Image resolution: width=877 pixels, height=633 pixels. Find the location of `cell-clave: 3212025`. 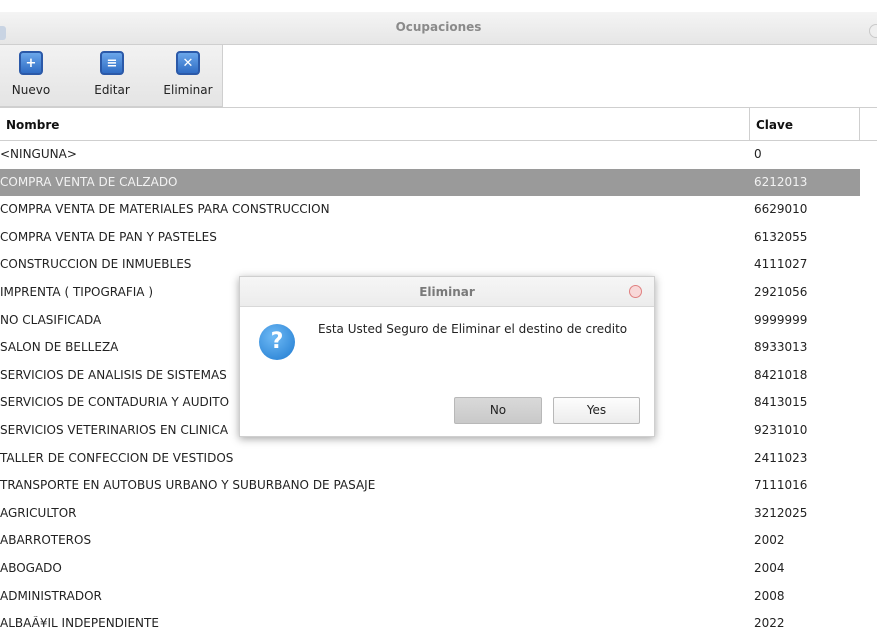

cell-clave: 3212025 is located at coordinates (781, 512).